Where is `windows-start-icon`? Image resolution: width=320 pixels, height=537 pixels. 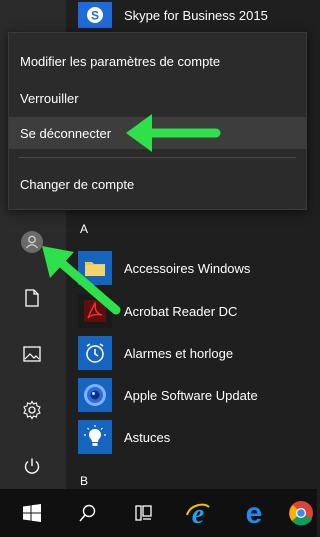 windows-start-icon is located at coordinates (32, 513).